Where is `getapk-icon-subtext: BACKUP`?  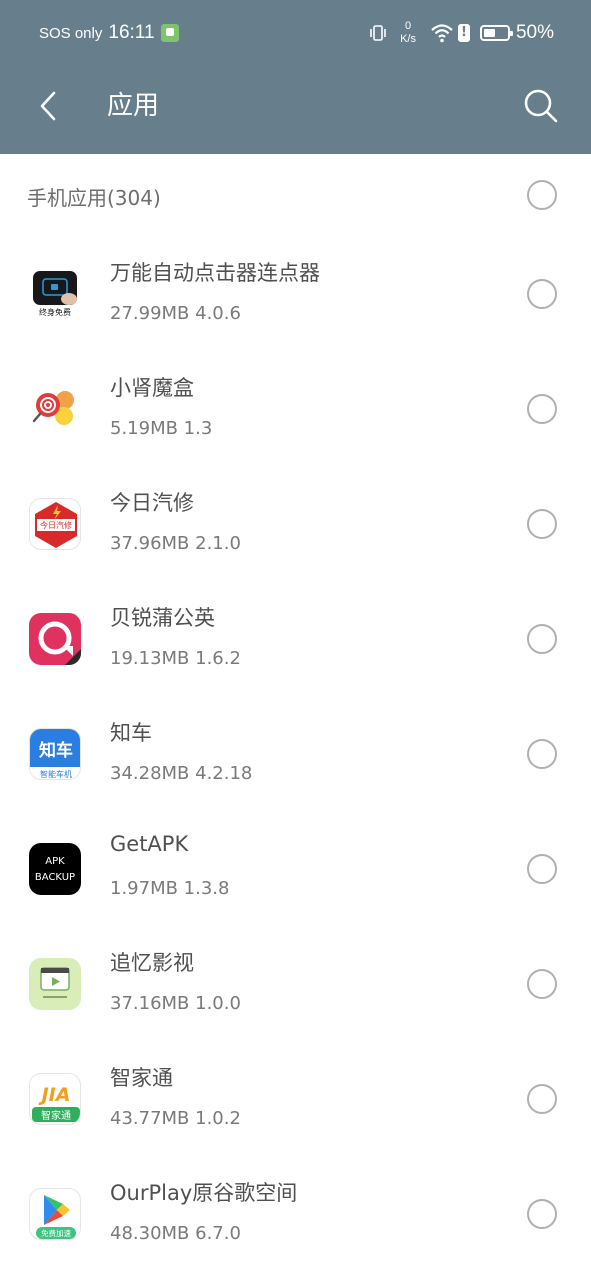
getapk-icon-subtext: BACKUP is located at coordinates (55, 877).